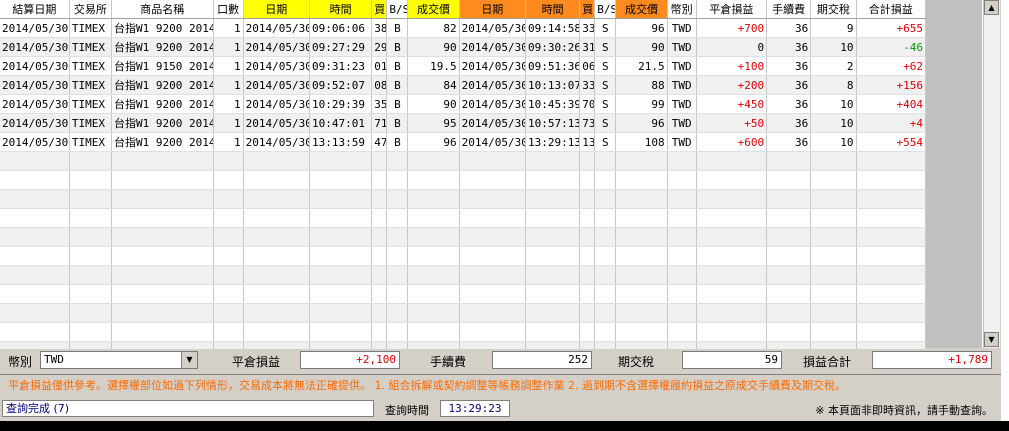  Describe the element at coordinates (379, 9) in the screenshot. I see `col-open-no: 買賣` at that location.